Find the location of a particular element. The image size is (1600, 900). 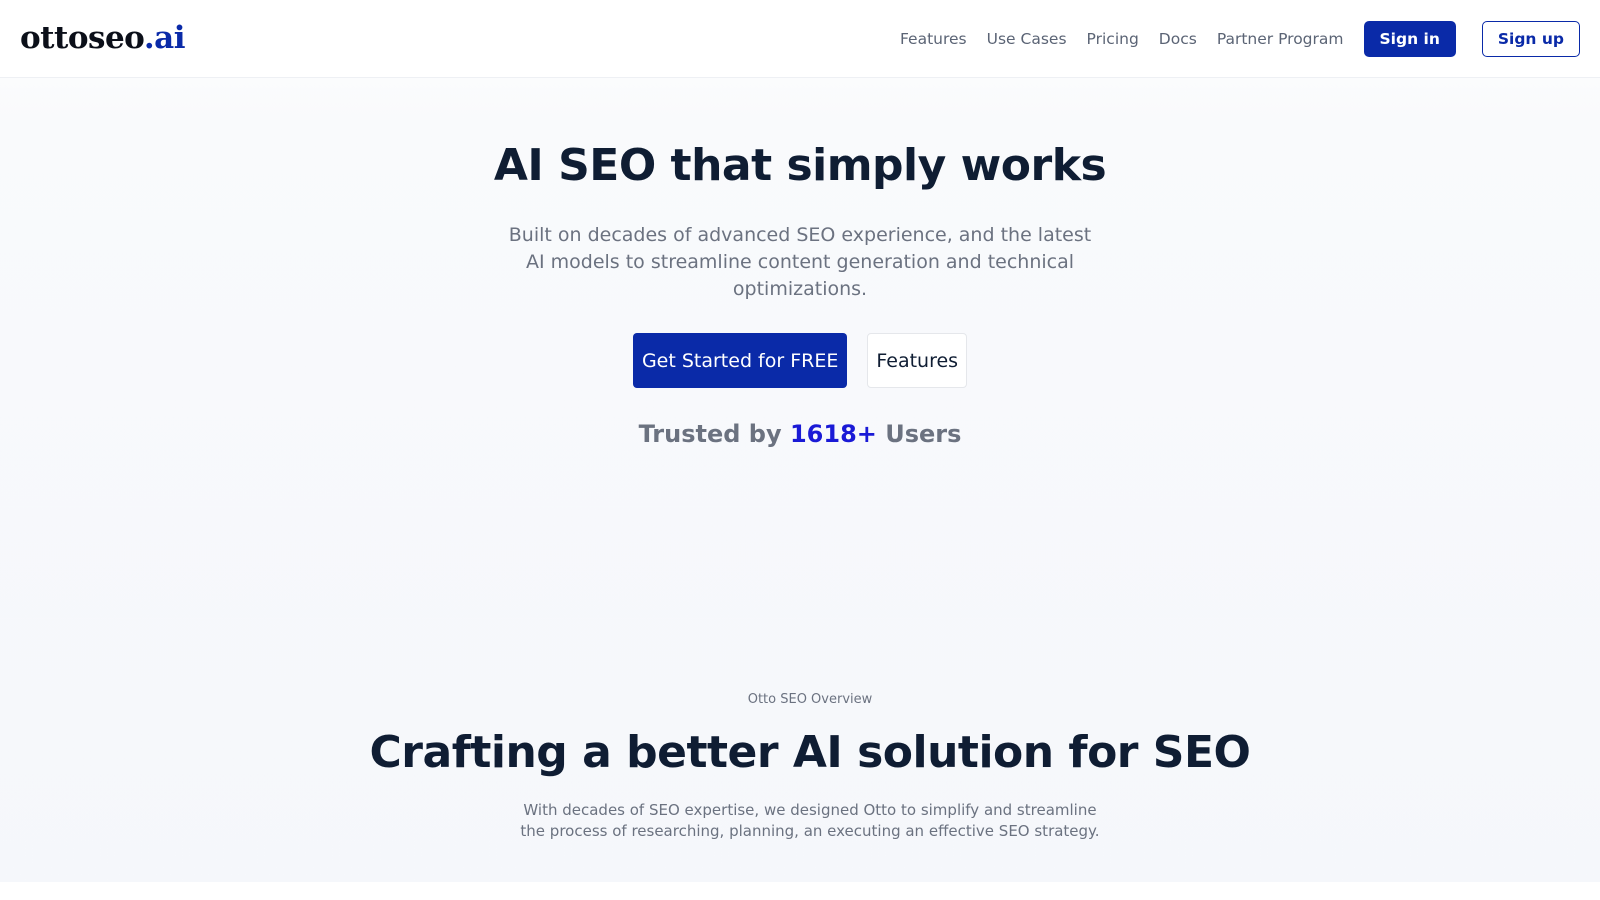

user-count: 1618+ is located at coordinates (833, 434).